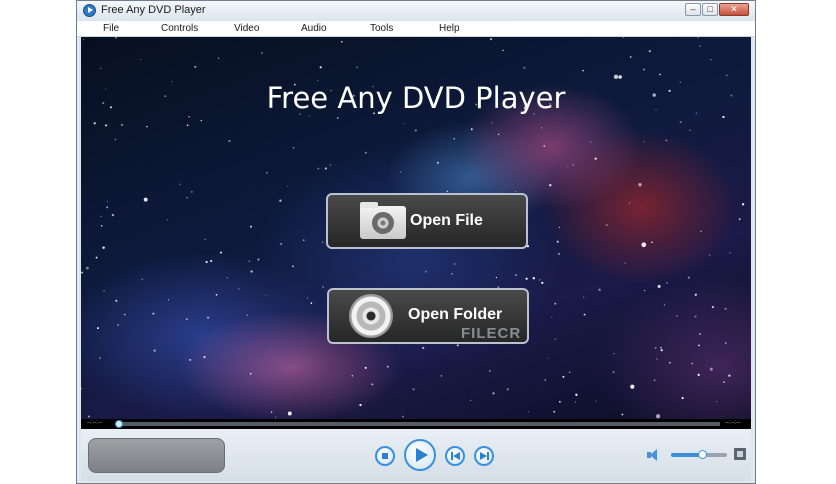 The width and height of the screenshot is (836, 484). Describe the element at coordinates (119, 424) in the screenshot. I see `seek-handle` at that location.